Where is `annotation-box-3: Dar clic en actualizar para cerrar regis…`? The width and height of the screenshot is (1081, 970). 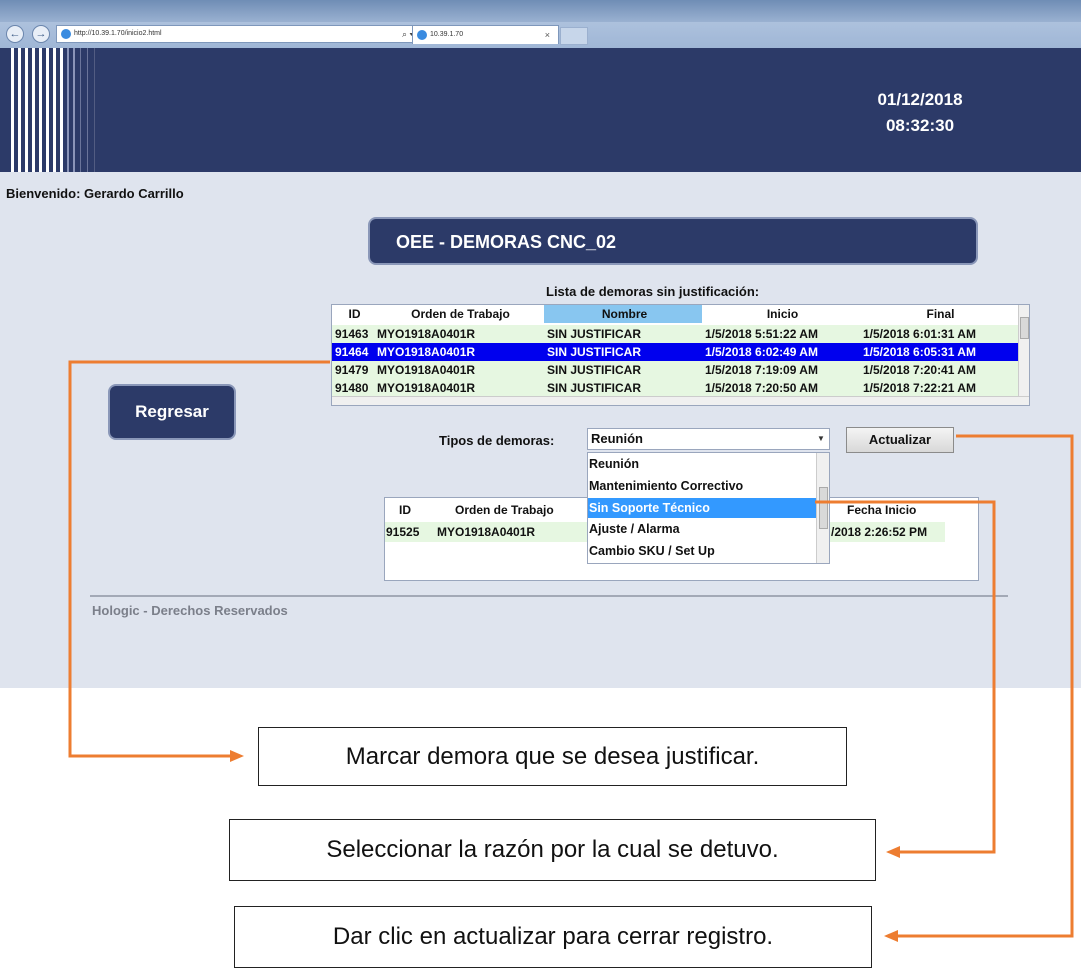 annotation-box-3: Dar clic en actualizar para cerrar regis… is located at coordinates (553, 937).